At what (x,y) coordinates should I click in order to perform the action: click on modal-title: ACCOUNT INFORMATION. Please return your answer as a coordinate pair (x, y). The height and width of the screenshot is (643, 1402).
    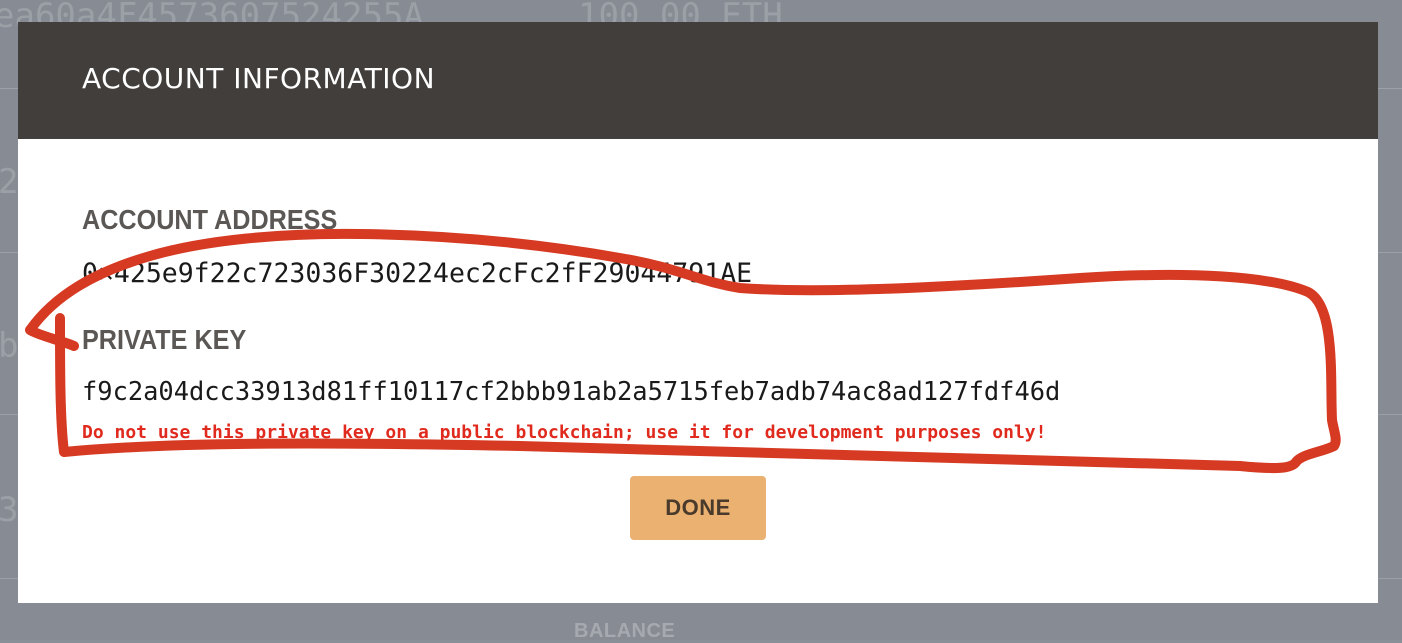
    Looking at the image, I should click on (259, 78).